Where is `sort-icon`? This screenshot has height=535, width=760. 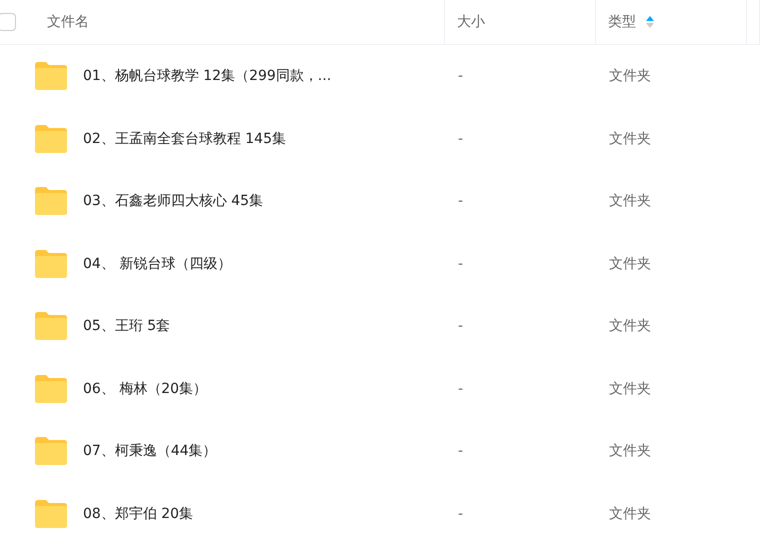
sort-icon is located at coordinates (650, 22).